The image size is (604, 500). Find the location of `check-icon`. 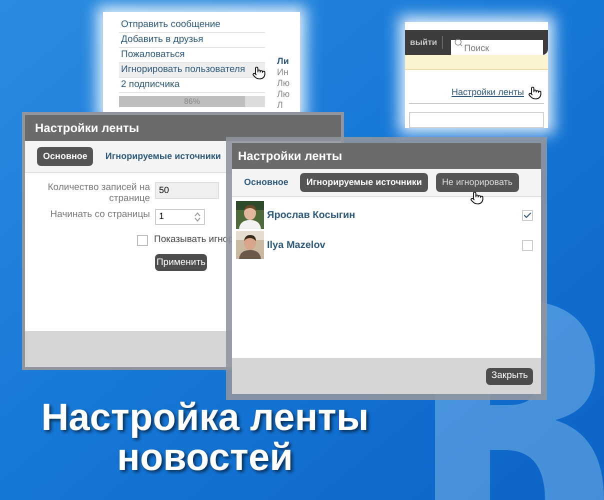

check-icon is located at coordinates (527, 215).